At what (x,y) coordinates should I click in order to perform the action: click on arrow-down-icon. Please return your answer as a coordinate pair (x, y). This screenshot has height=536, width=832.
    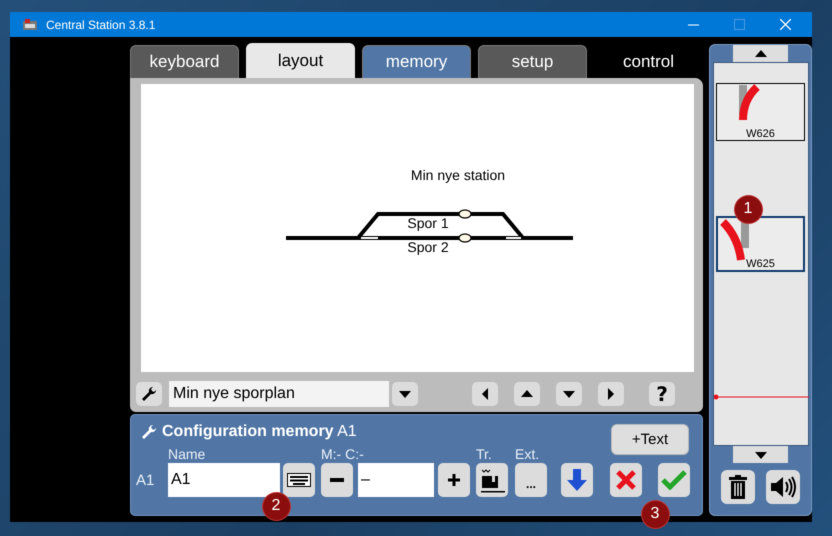
    Looking at the image, I should click on (577, 480).